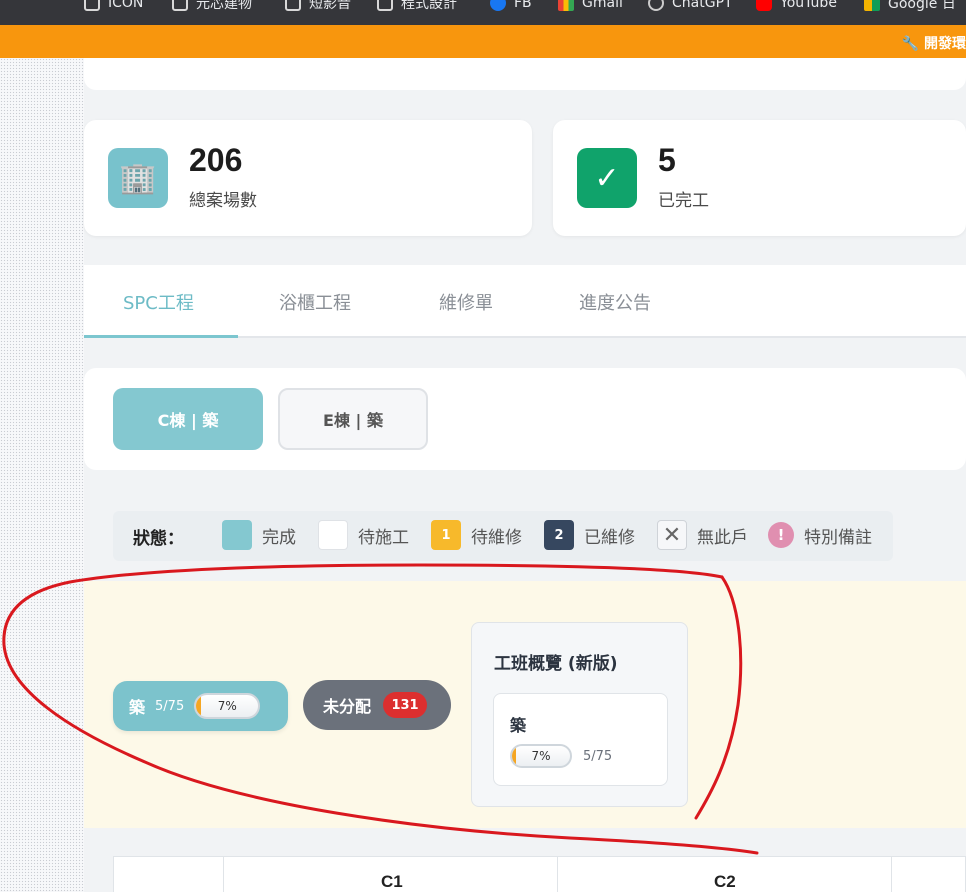 The image size is (966, 892). I want to click on overview-crew-count: 5/75, so click(598, 756).